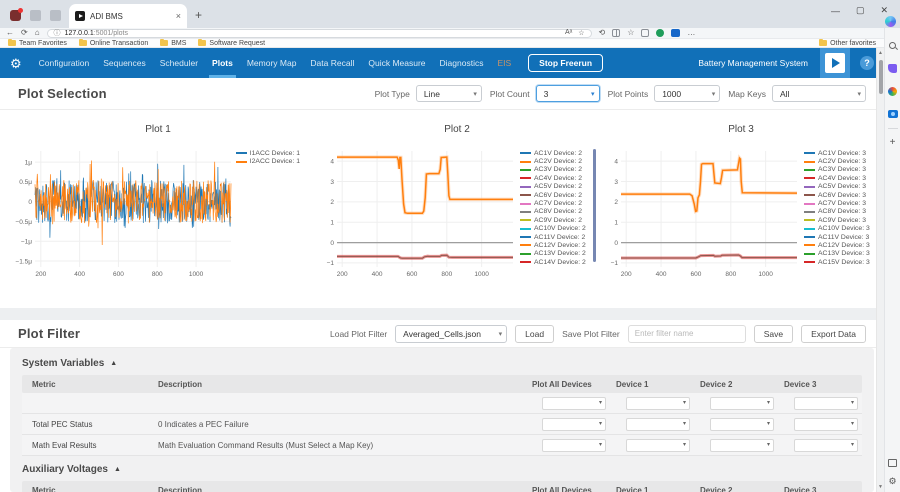 The width and height of the screenshot is (900, 492). Describe the element at coordinates (880, 487) in the screenshot. I see `scroll-down-icon: ▼` at that location.